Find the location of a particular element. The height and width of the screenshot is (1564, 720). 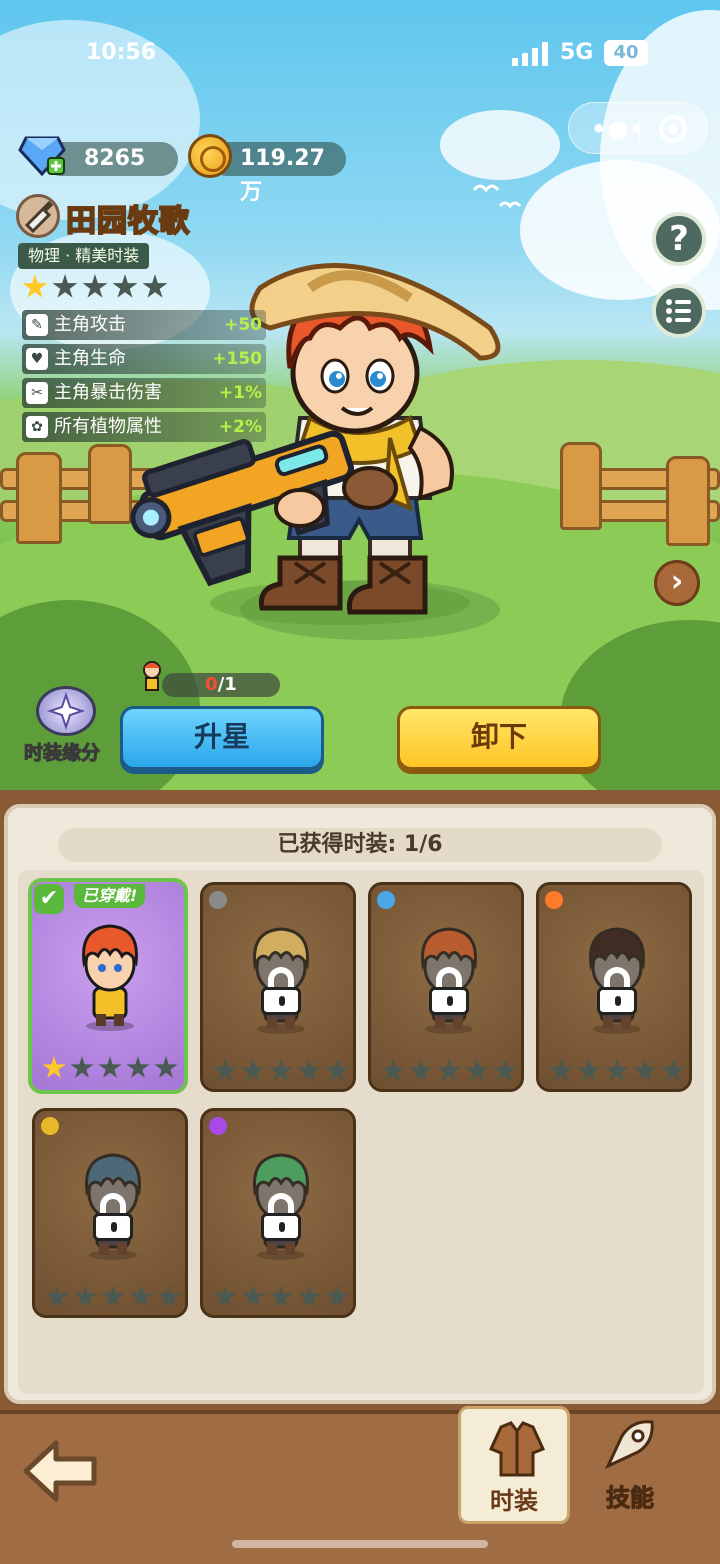

birds-decoration is located at coordinates (497, 196).